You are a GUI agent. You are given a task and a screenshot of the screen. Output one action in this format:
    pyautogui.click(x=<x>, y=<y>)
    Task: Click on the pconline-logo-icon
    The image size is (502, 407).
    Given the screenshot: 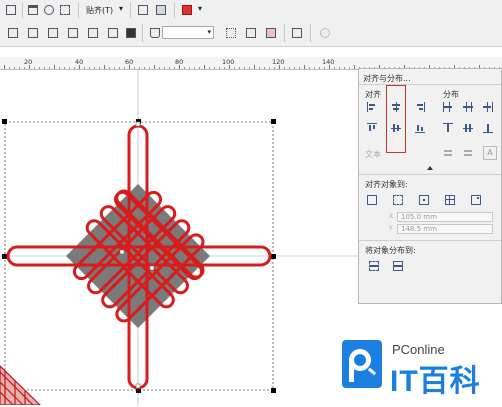 What is the action you would take?
    pyautogui.click(x=362, y=364)
    